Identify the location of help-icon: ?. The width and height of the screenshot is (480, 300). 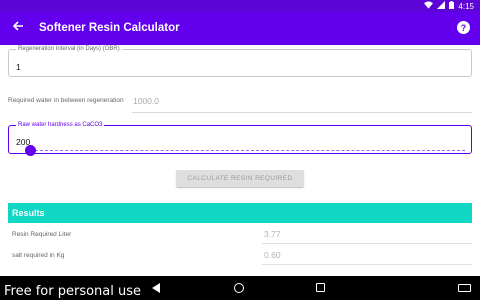
(463, 27).